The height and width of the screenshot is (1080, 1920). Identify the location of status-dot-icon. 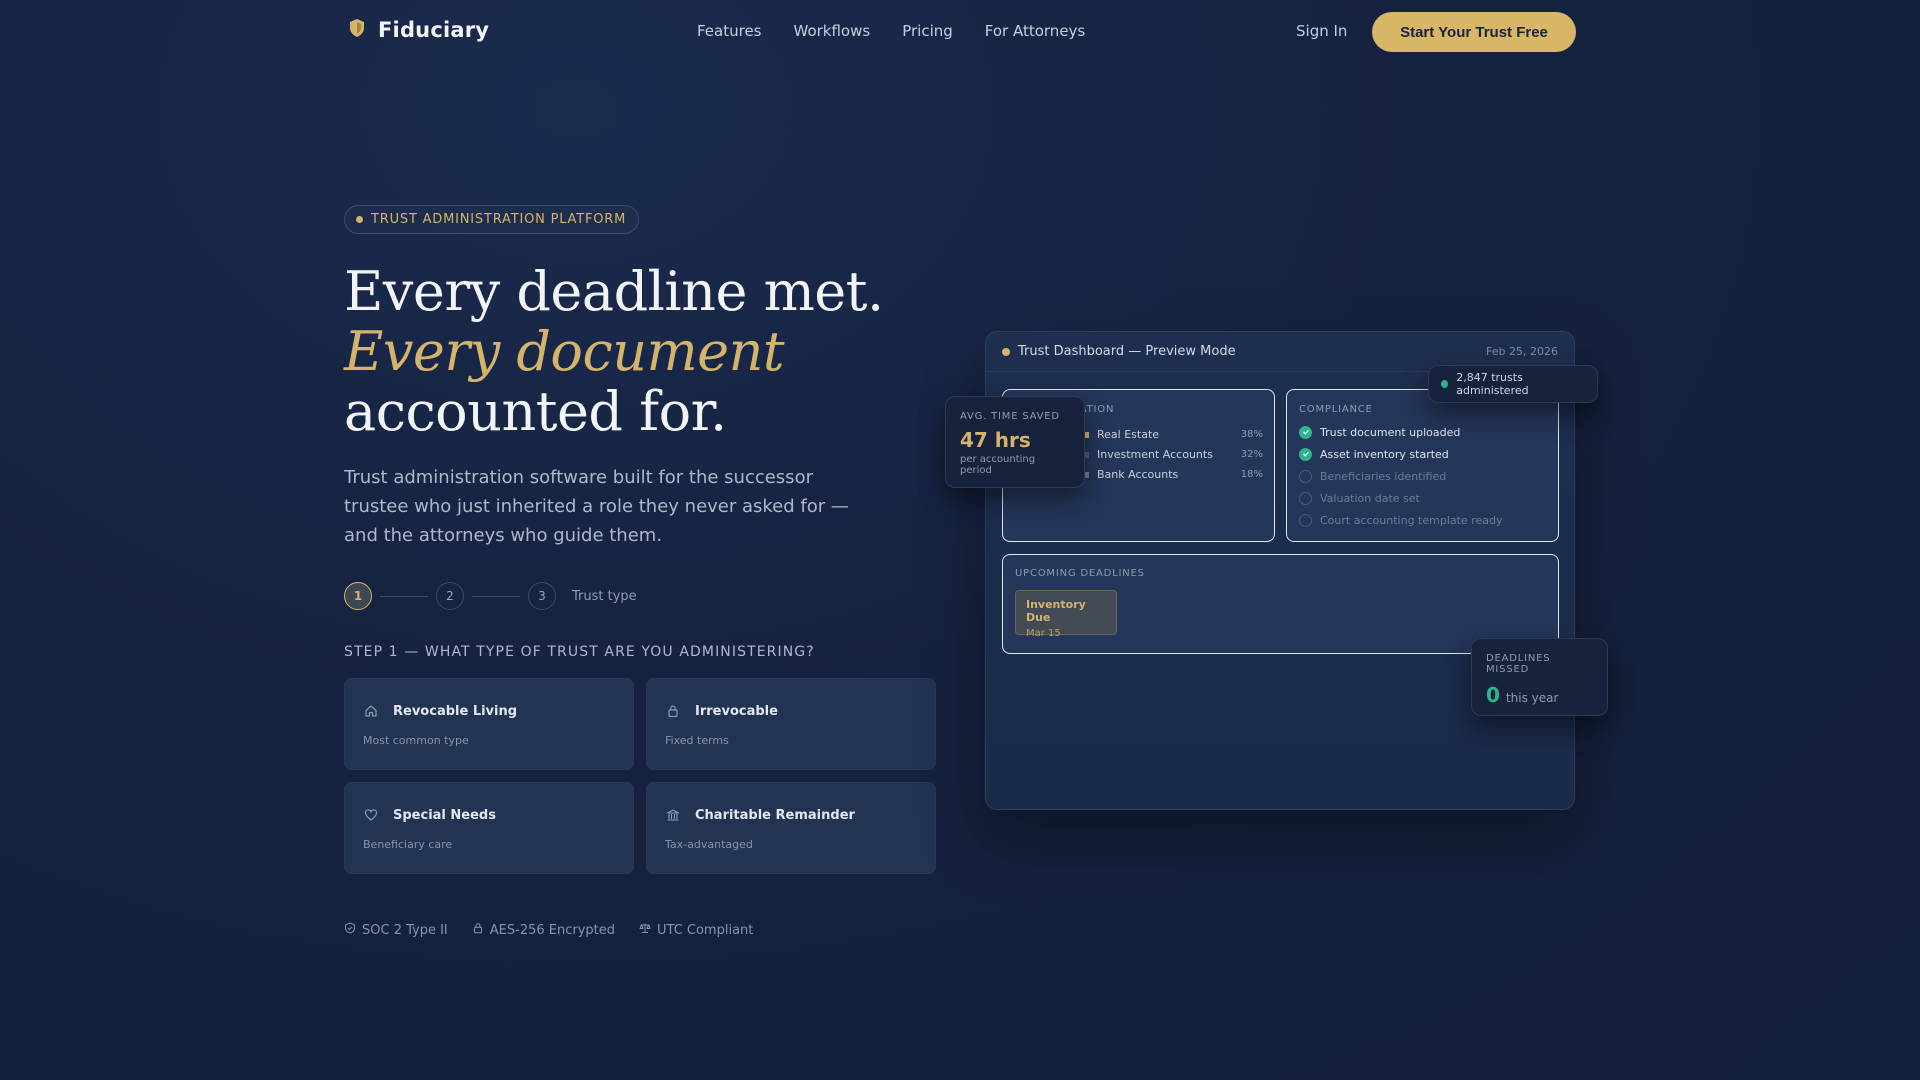
(1006, 351).